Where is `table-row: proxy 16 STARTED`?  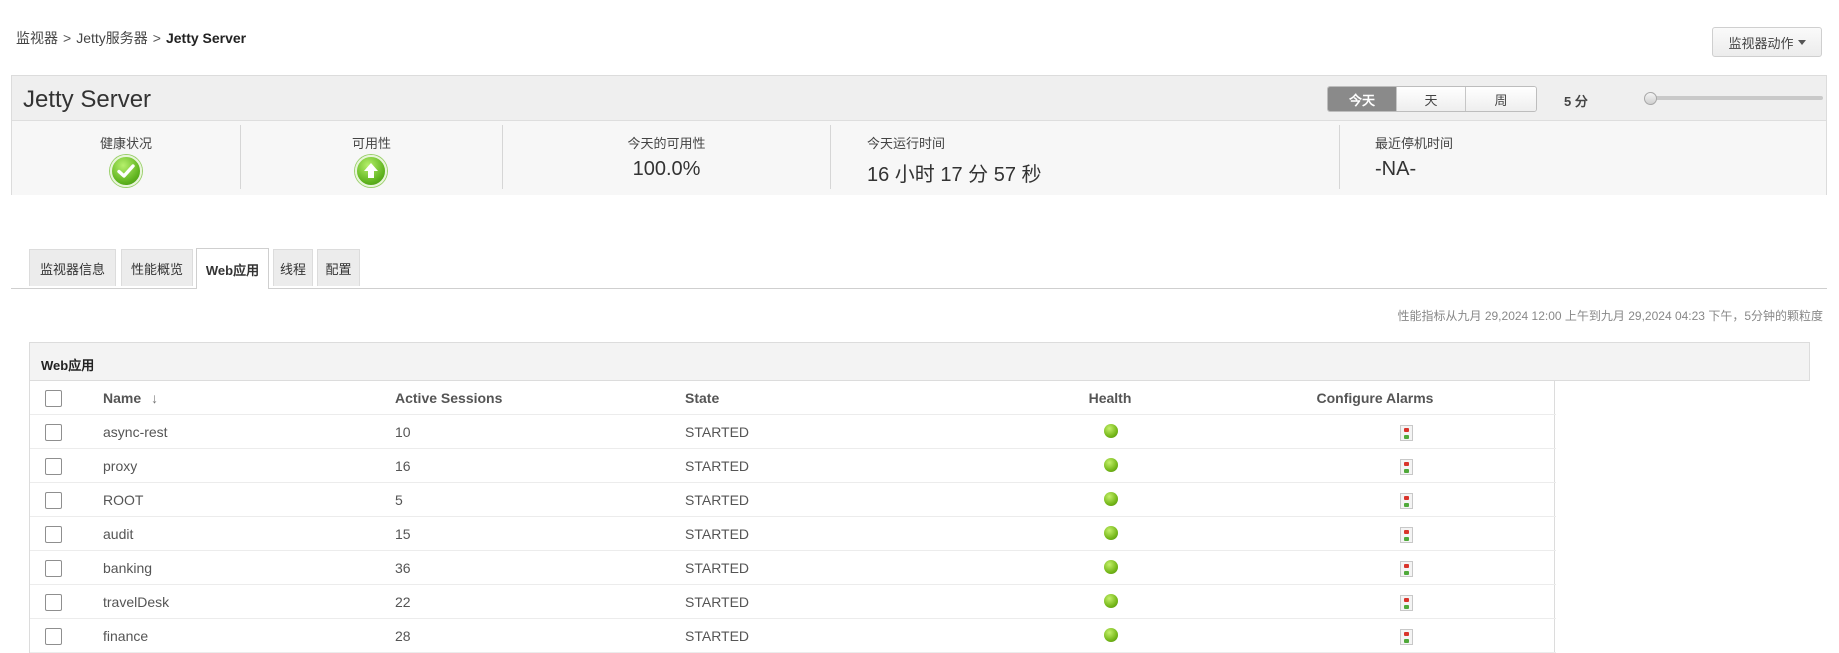 table-row: proxy 16 STARTED is located at coordinates (793, 466).